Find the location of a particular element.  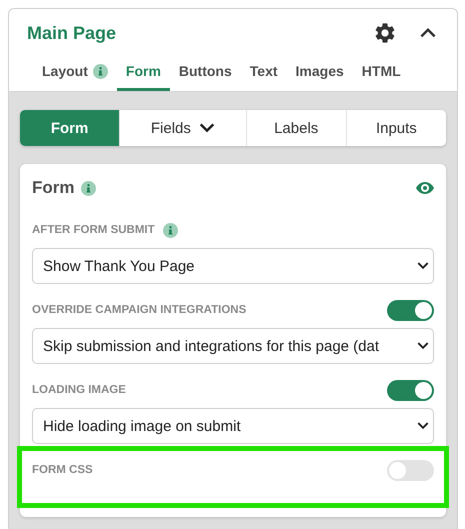

card-title: Form is located at coordinates (53, 188).